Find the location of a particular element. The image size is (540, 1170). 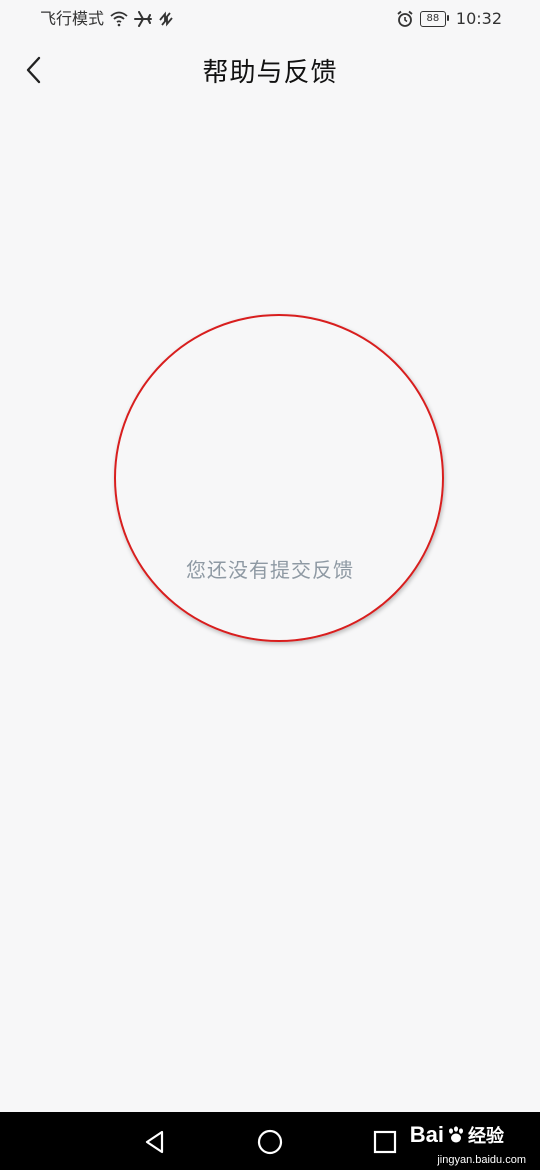

battery-level: 88 is located at coordinates (433, 18).